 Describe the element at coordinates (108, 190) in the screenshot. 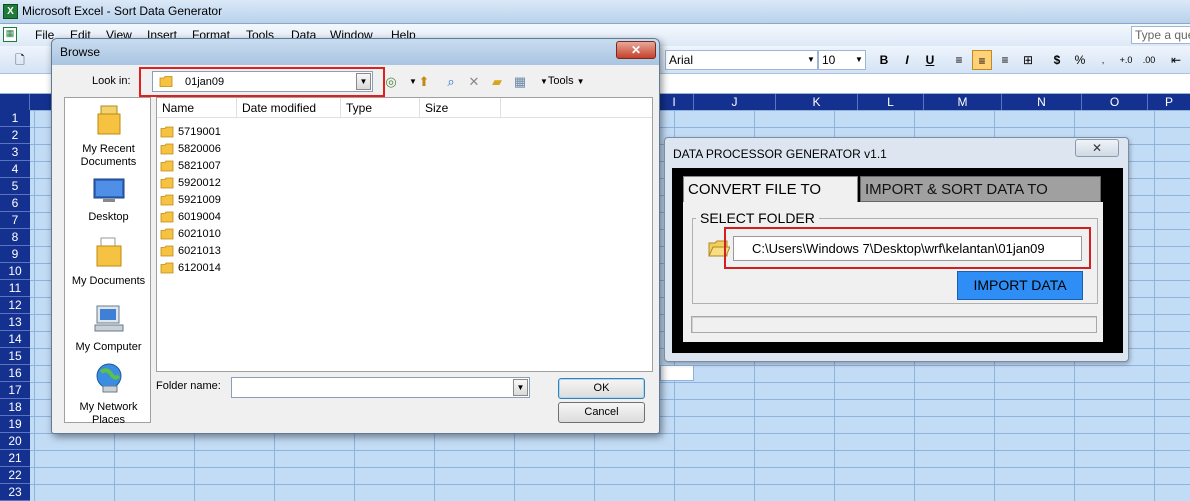

I see `desktop-icon` at that location.